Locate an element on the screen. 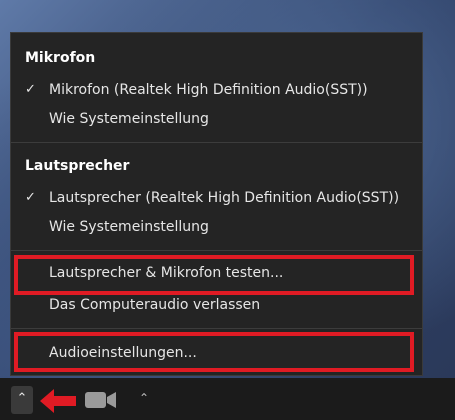  menu-item-leave-computer-audio: Das Computeraudio verlassen is located at coordinates (216, 305).